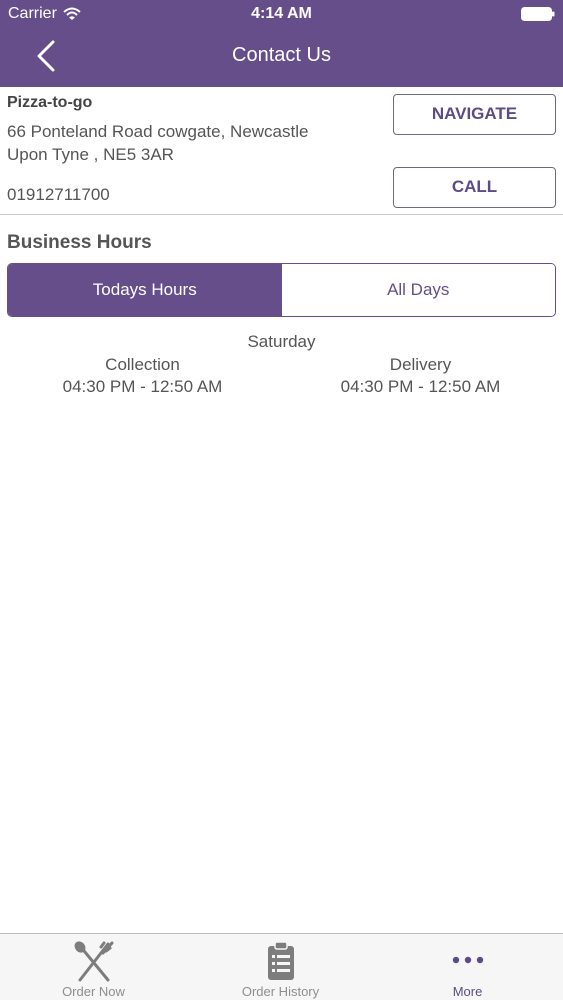  Describe the element at coordinates (79, 242) in the screenshot. I see `business-hours-heading: Business Hours` at that location.